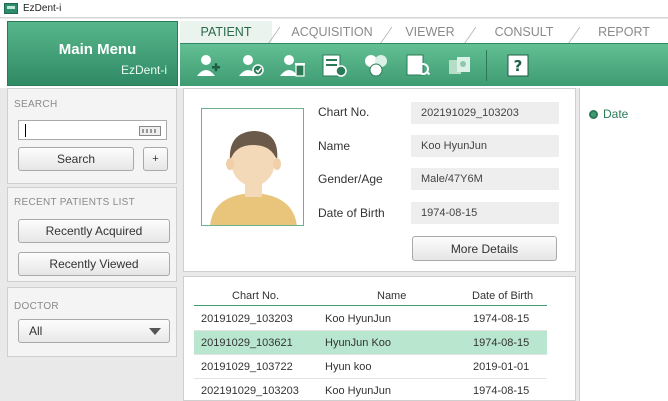  I want to click on table-row: 20191029_103722 Hyun koo 2019-01-01, so click(370, 367).